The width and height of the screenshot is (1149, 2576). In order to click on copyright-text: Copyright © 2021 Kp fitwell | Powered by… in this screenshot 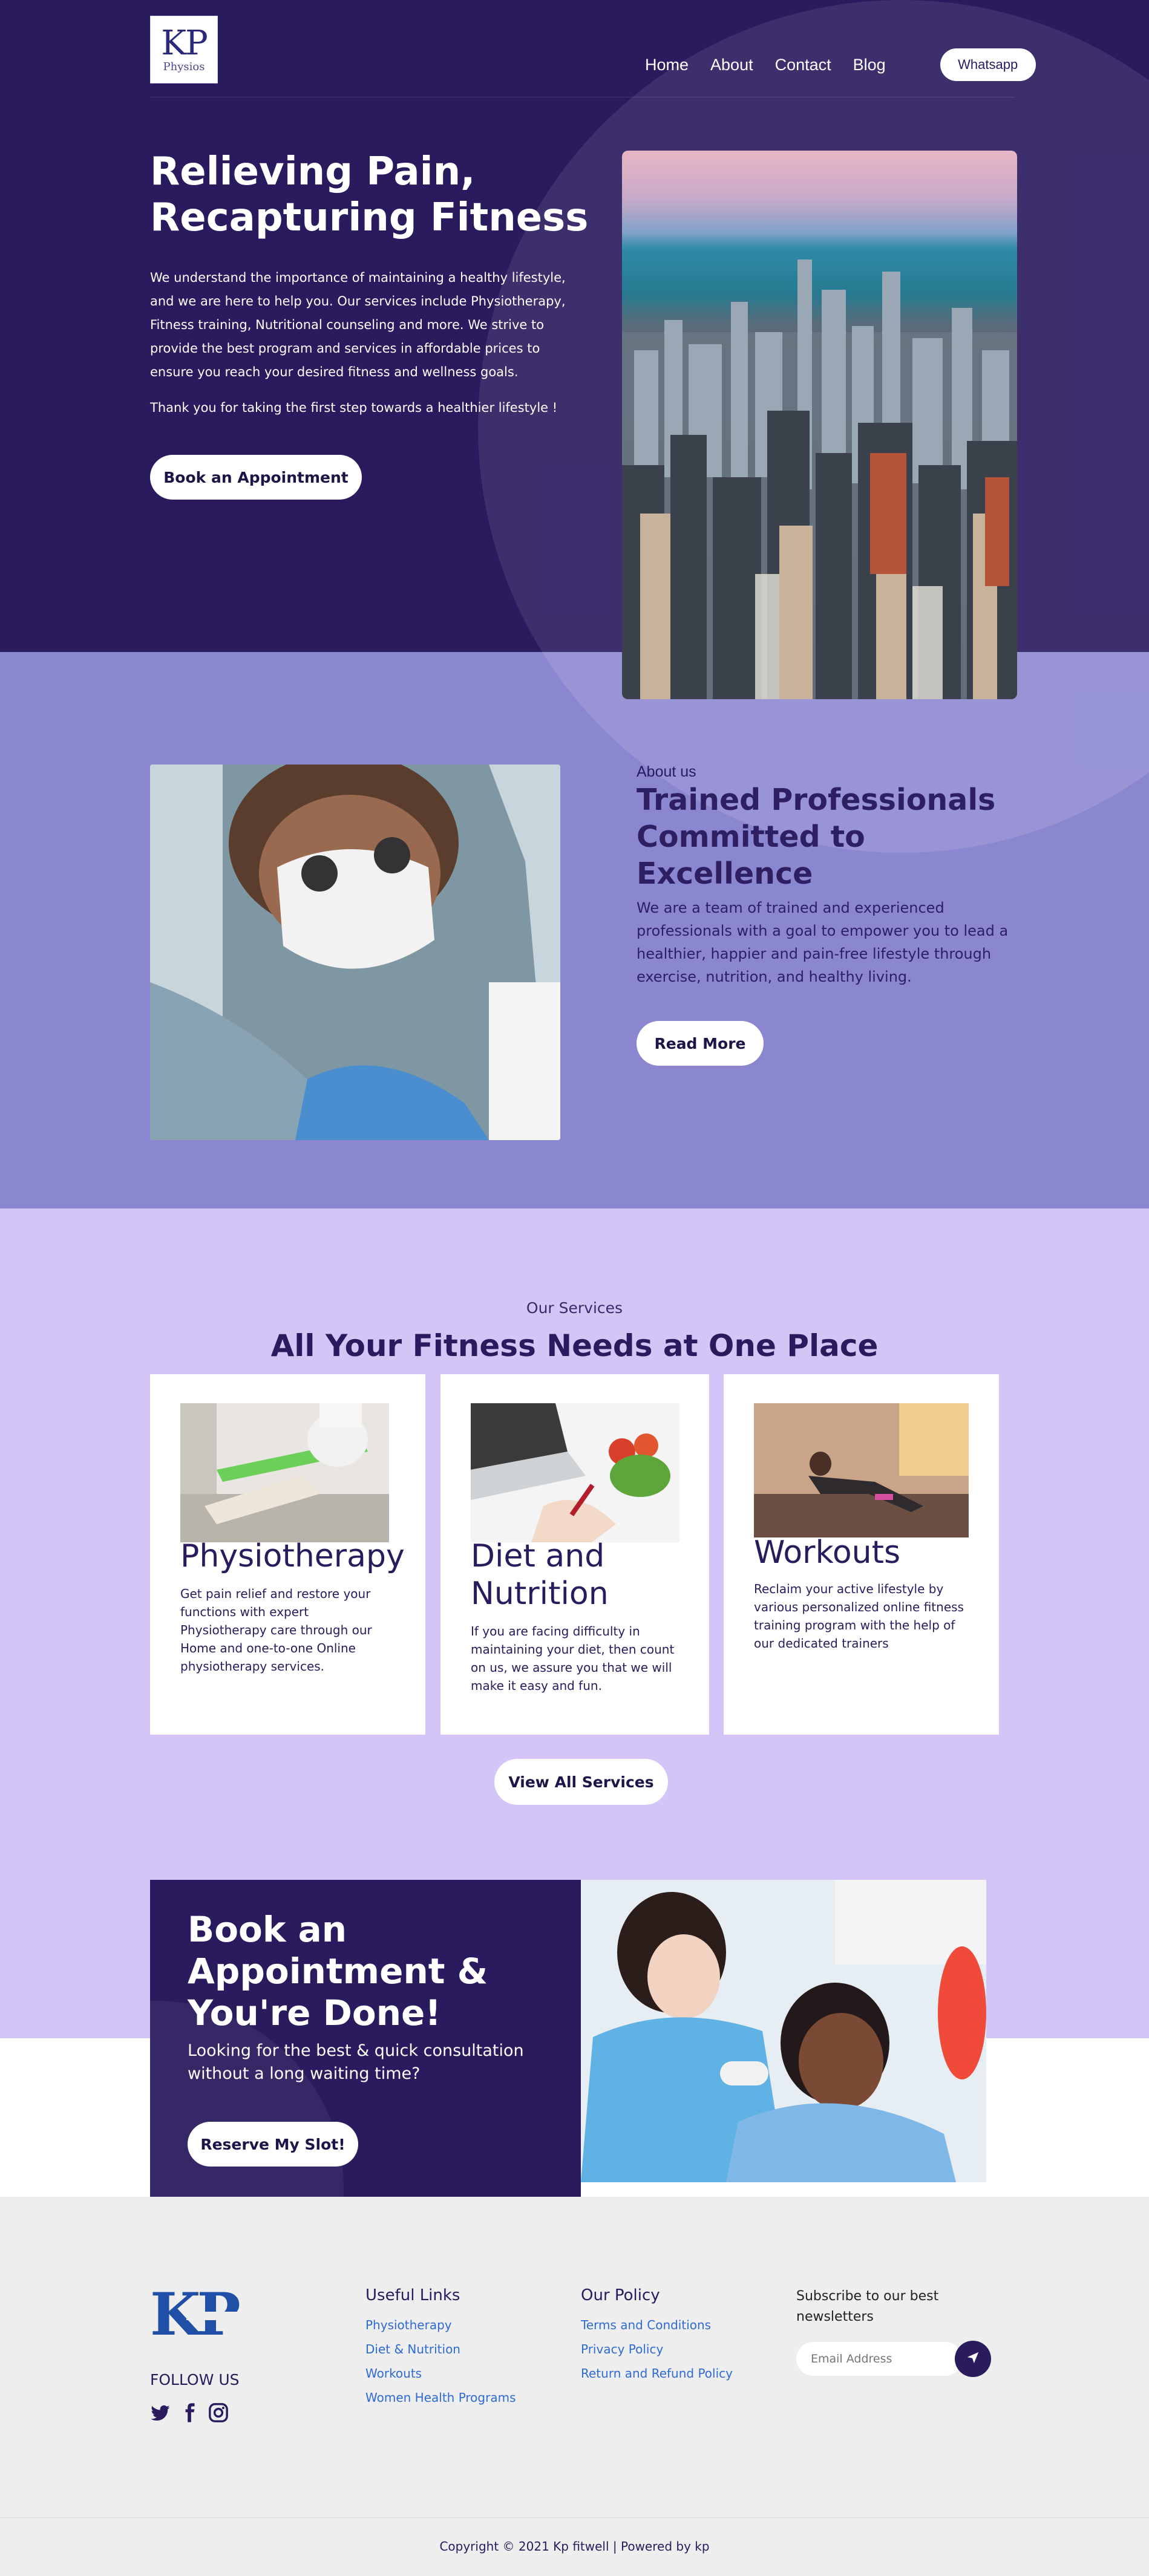, I will do `click(574, 2546)`.